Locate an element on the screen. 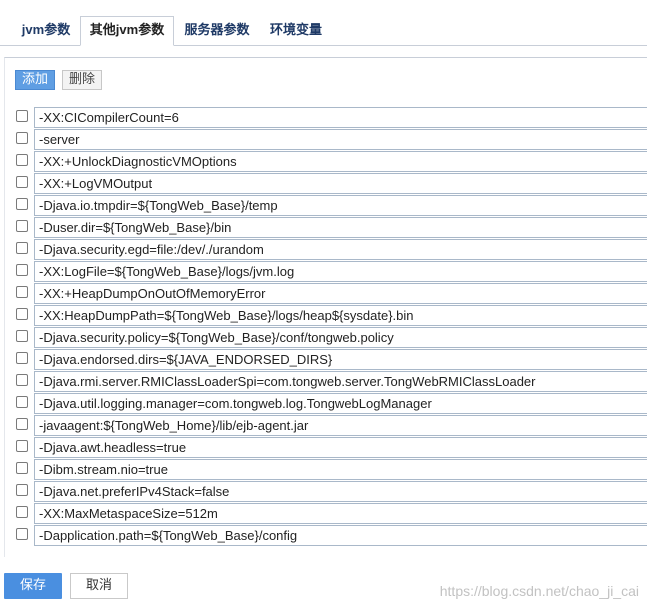 The height and width of the screenshot is (610, 647). add-button: 添加 is located at coordinates (35, 80).